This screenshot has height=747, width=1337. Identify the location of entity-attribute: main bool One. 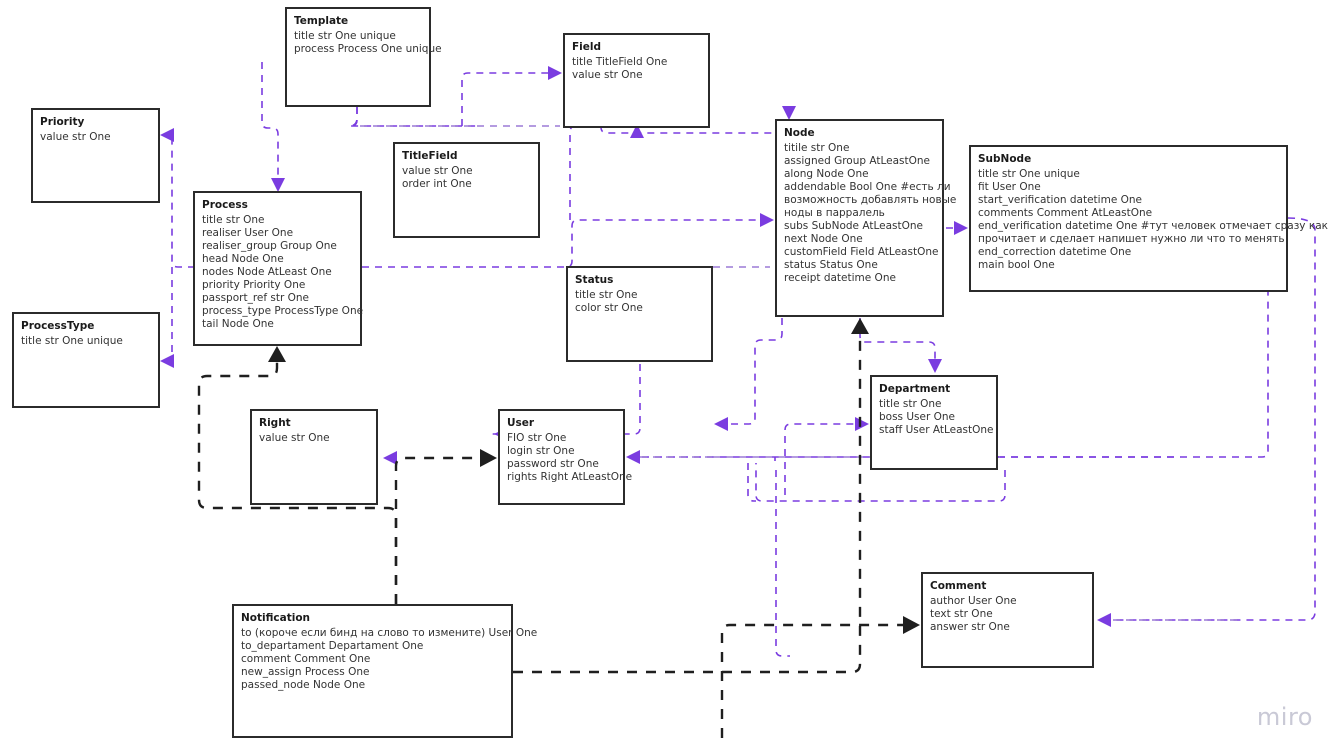
(1016, 265).